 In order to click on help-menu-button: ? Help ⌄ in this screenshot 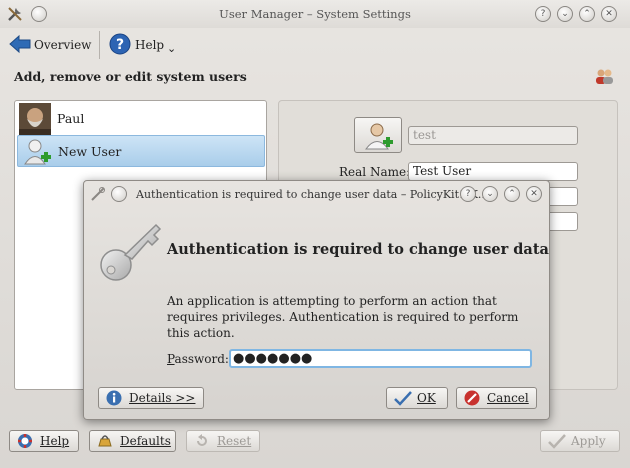, I will do `click(144, 44)`.